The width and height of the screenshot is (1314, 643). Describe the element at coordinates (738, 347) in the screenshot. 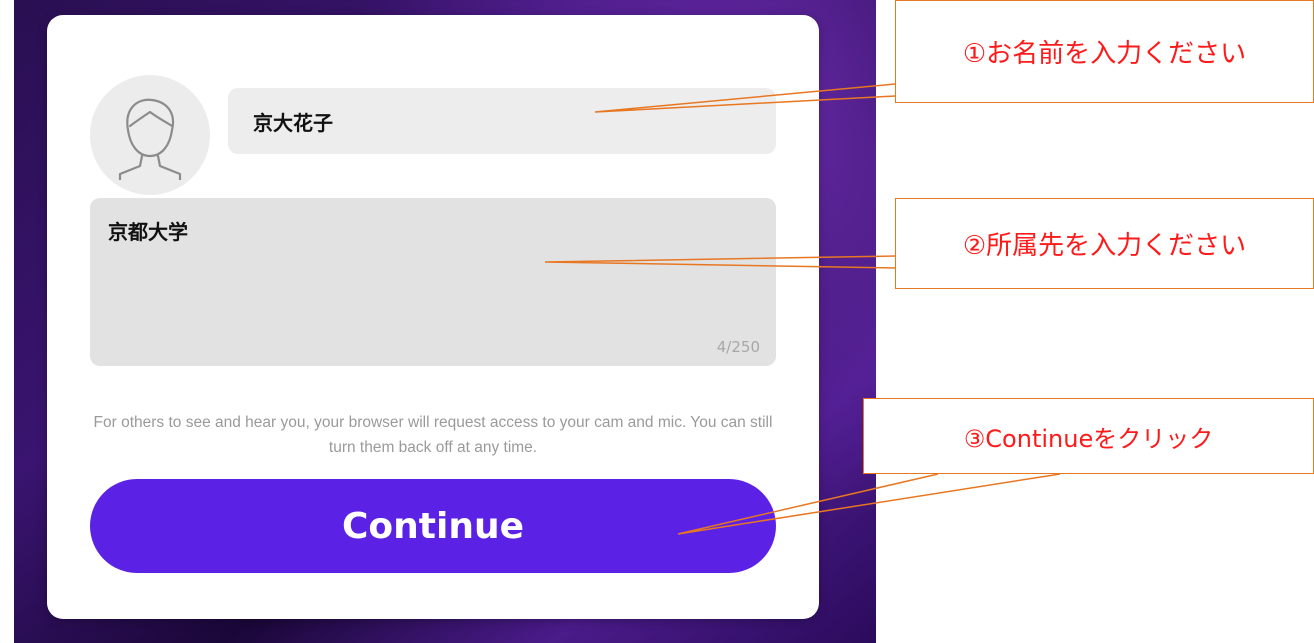

I see `character-counter: 4/250` at that location.